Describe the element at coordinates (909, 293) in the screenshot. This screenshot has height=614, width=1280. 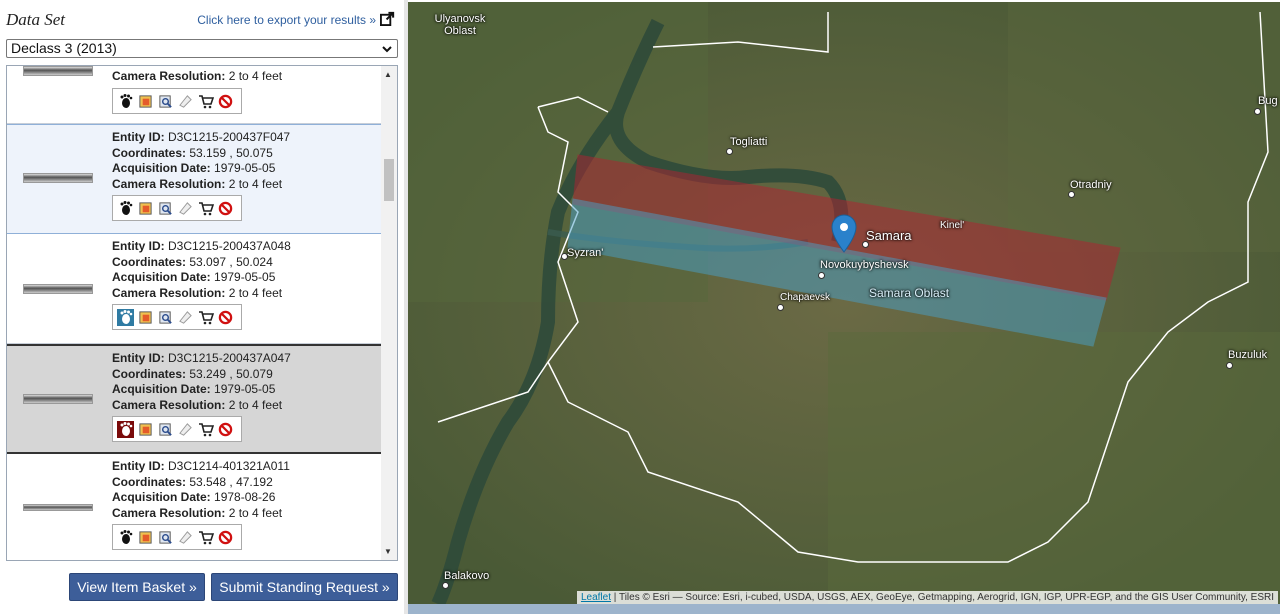
I see `map-label: Samara Oblast` at that location.